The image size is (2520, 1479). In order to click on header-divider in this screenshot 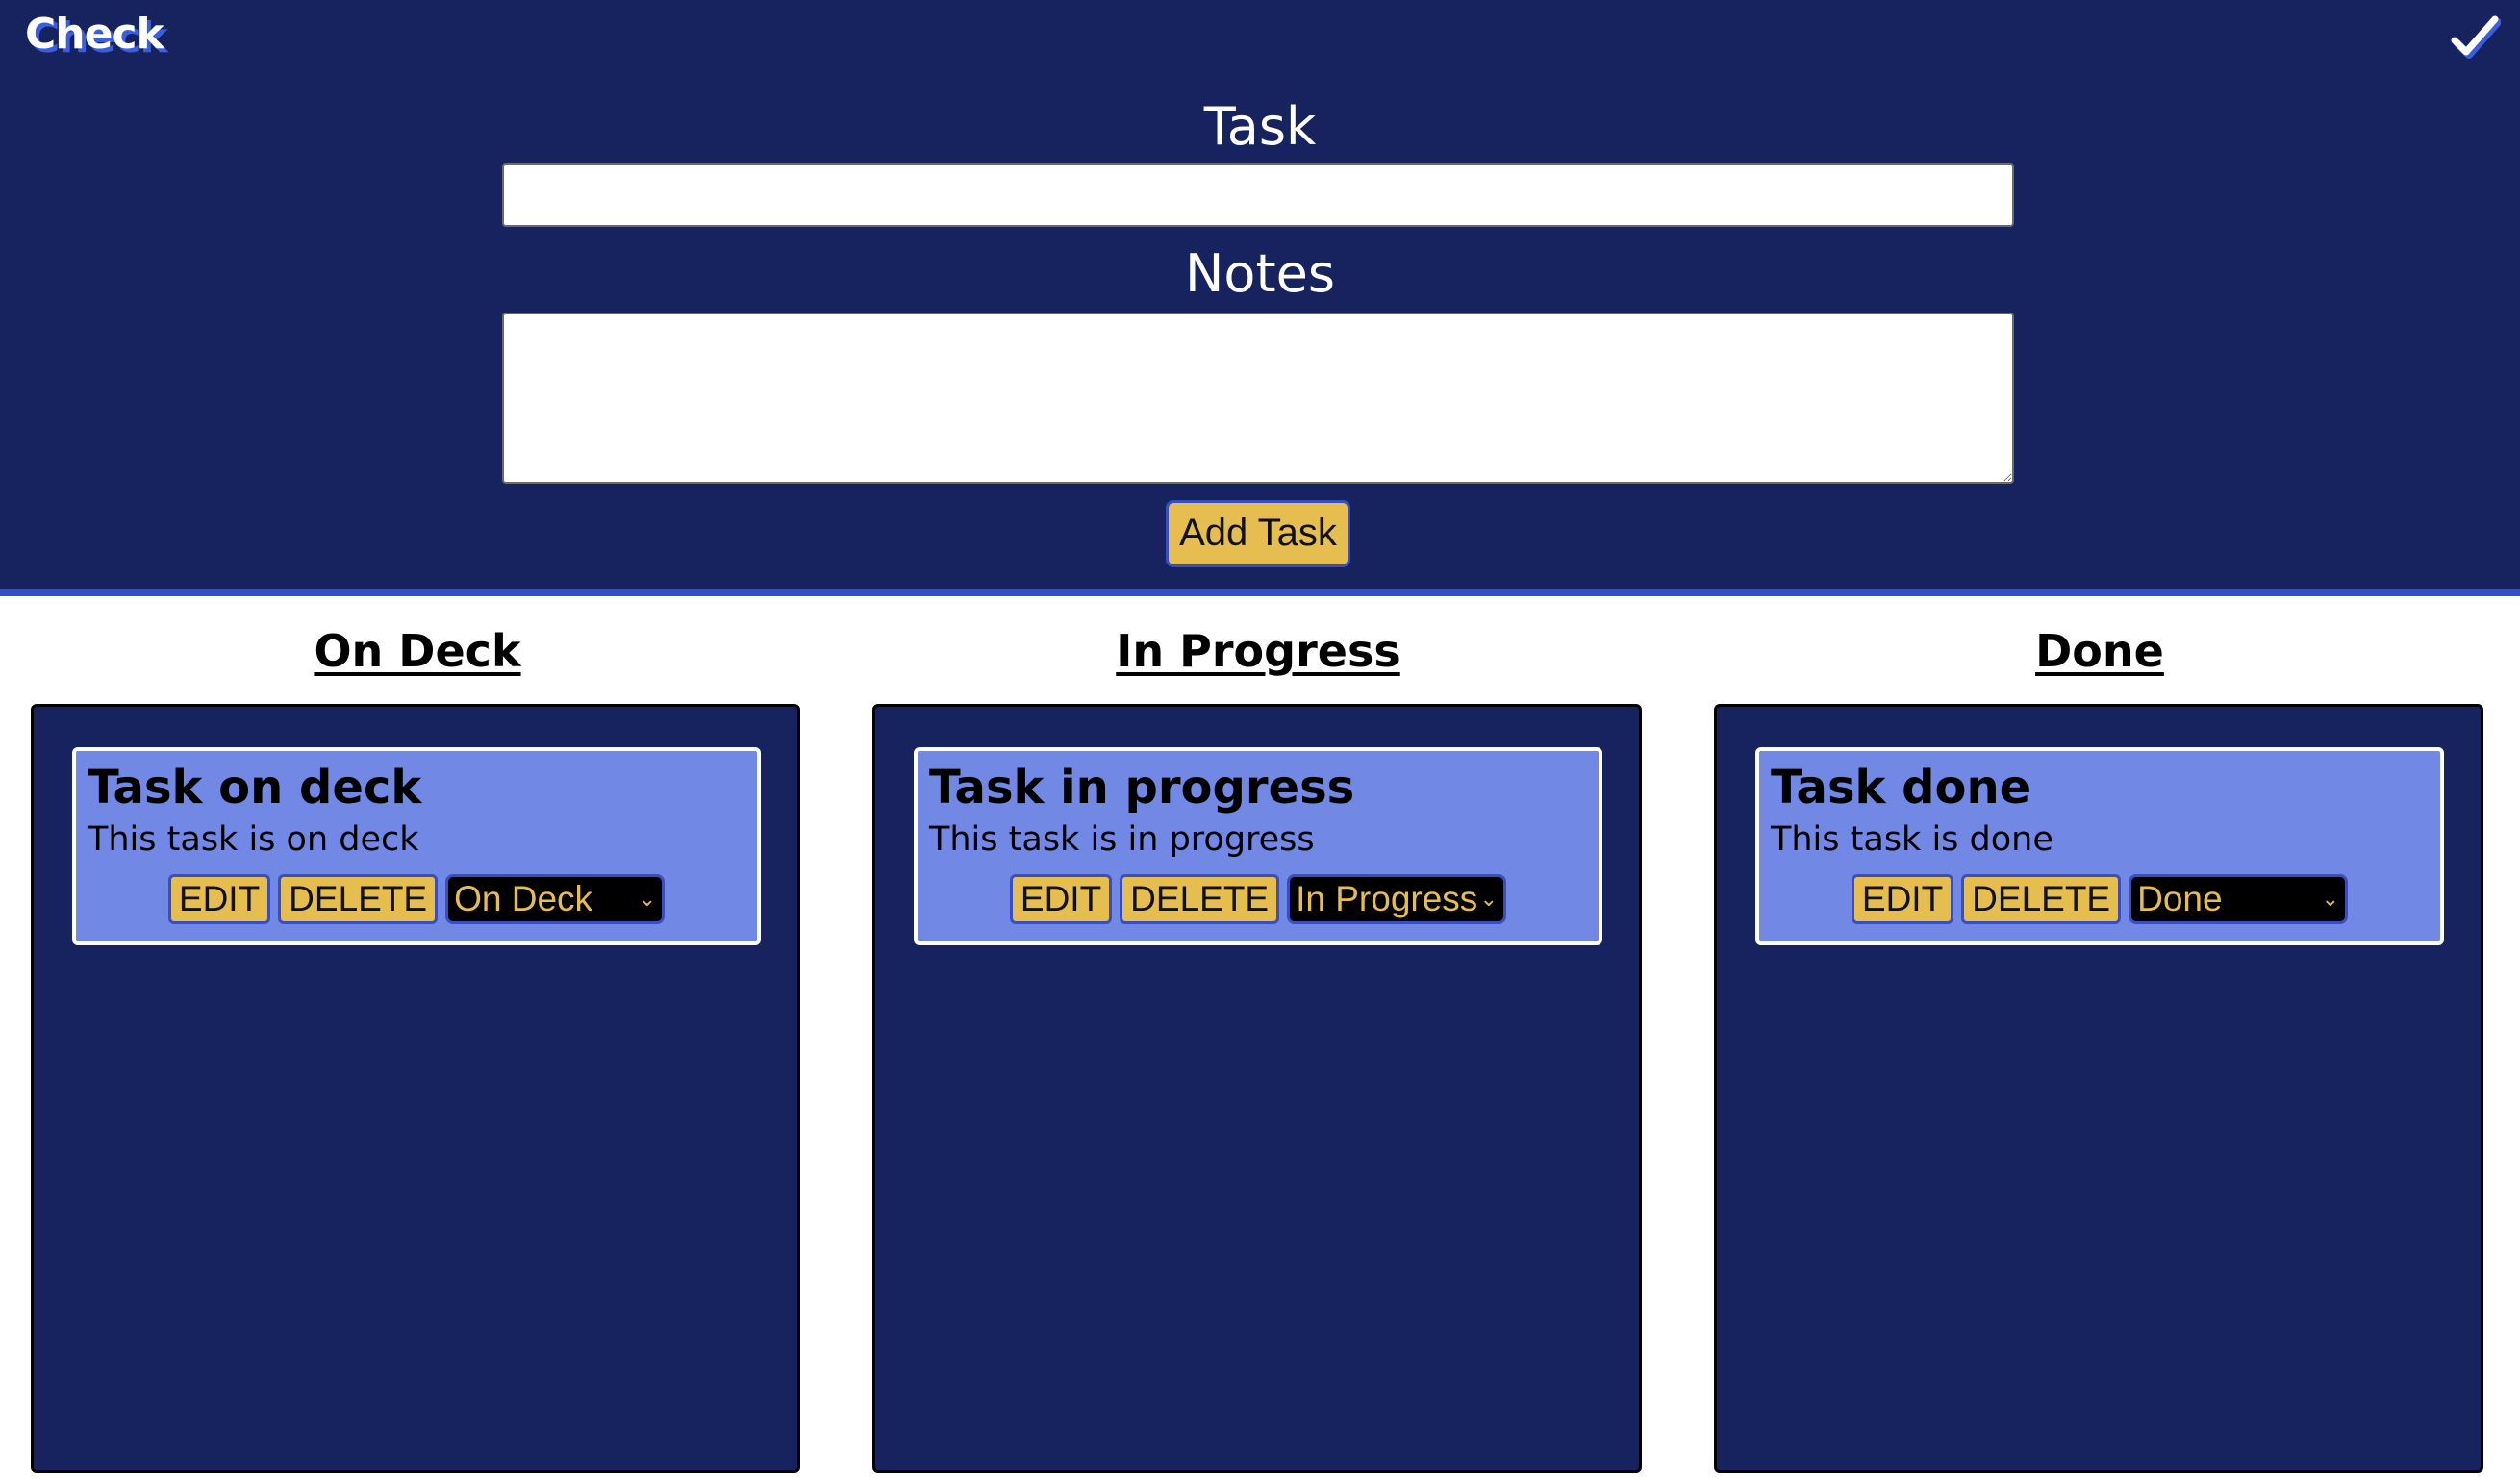, I will do `click(1260, 592)`.